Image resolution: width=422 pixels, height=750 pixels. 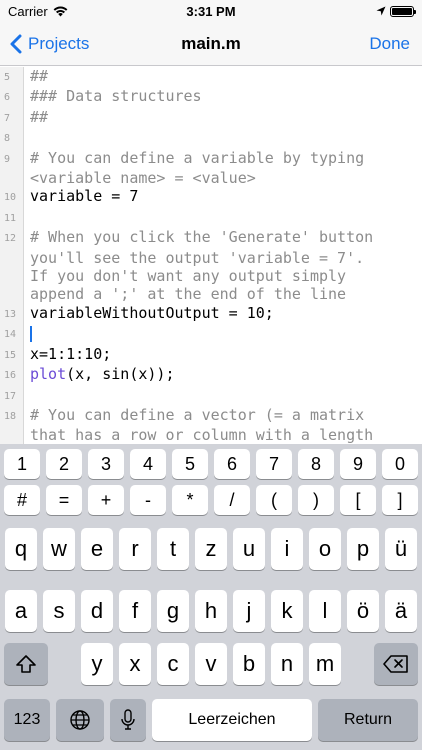 What do you see at coordinates (190, 464) in the screenshot?
I see `key-row1-4: 5` at bounding box center [190, 464].